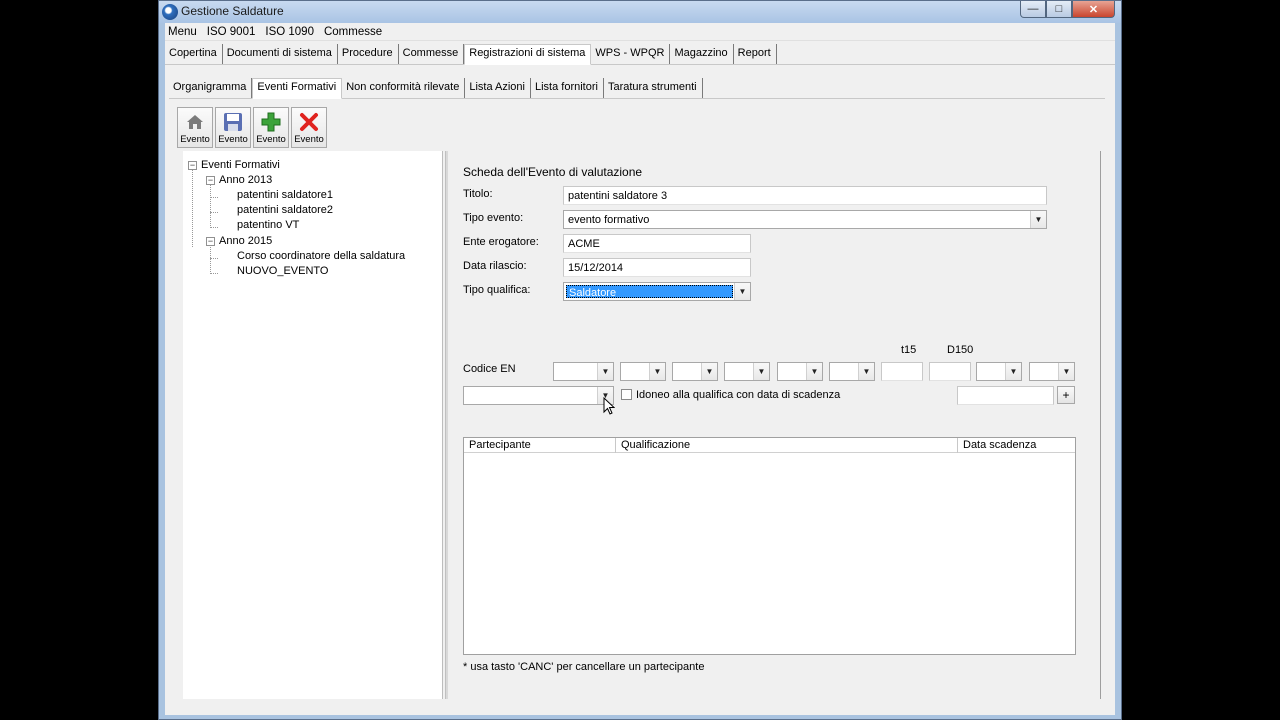 Image resolution: width=1280 pixels, height=720 pixels. What do you see at coordinates (501, 242) in the screenshot?
I see `ente-label: Ente erogatore:` at bounding box center [501, 242].